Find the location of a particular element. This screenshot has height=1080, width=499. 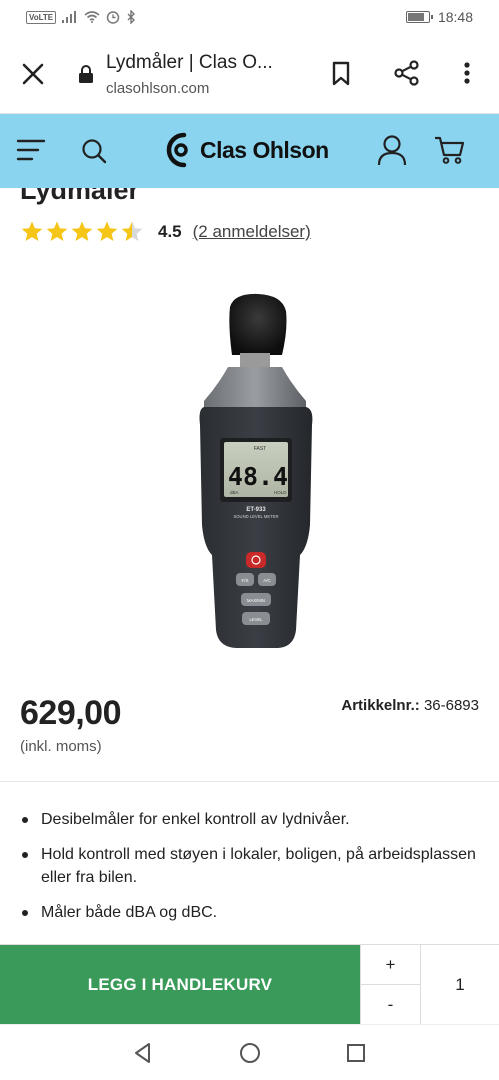

power-button is located at coordinates (256, 560).